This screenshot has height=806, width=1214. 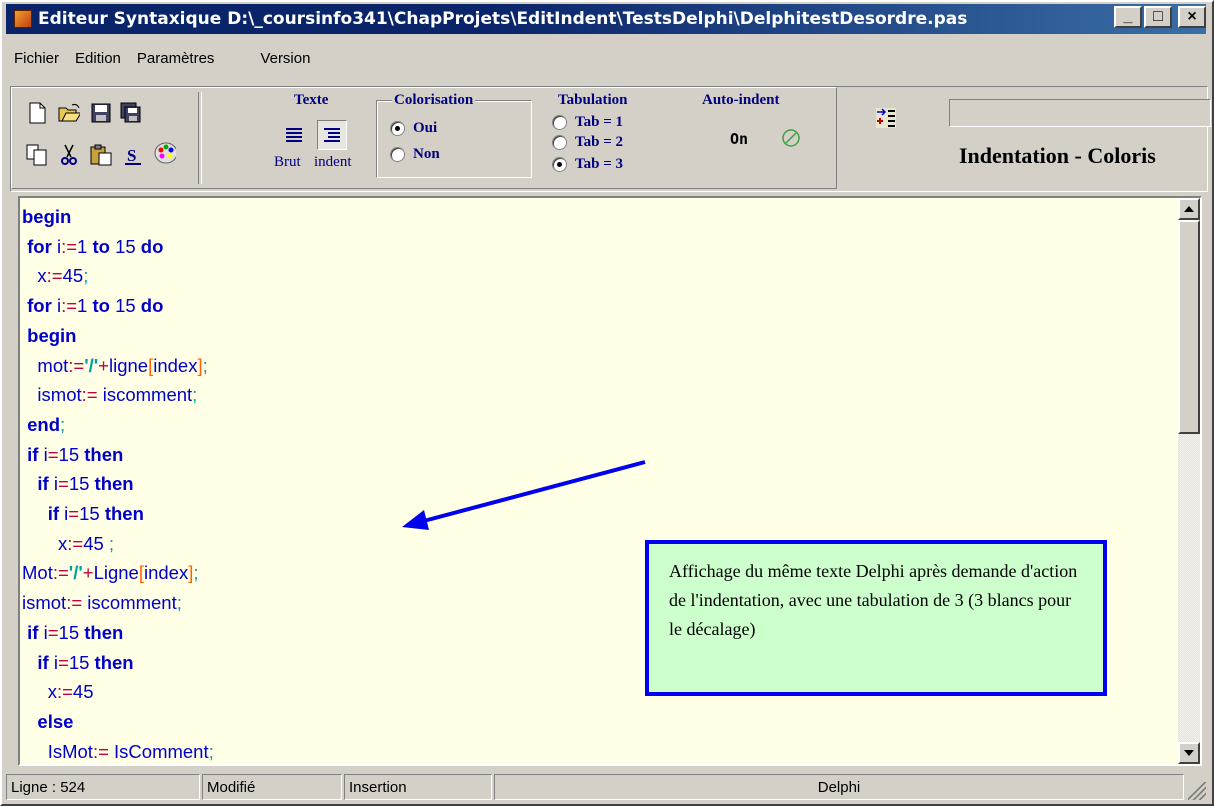 I want to click on autoindent-label: Auto-indent, so click(x=741, y=100).